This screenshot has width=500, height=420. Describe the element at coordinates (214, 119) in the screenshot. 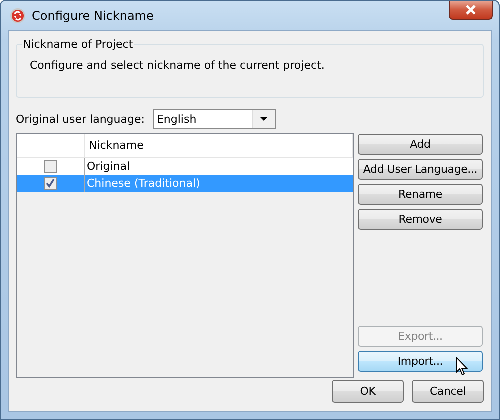

I see `language-dropdown: English` at that location.